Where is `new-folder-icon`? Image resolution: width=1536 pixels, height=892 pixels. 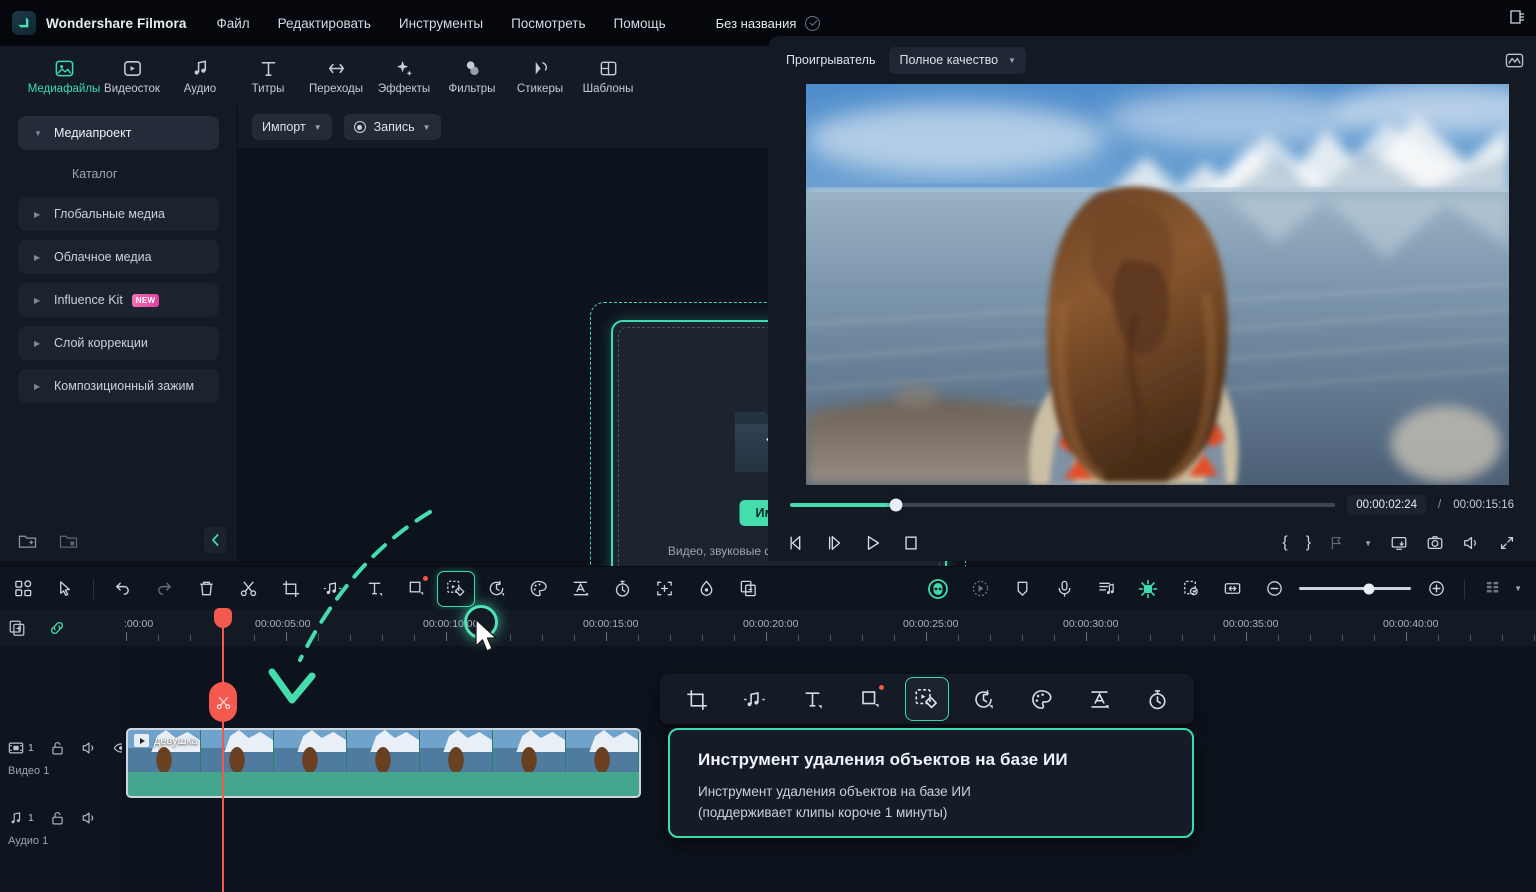
new-folder-icon is located at coordinates (27, 540).